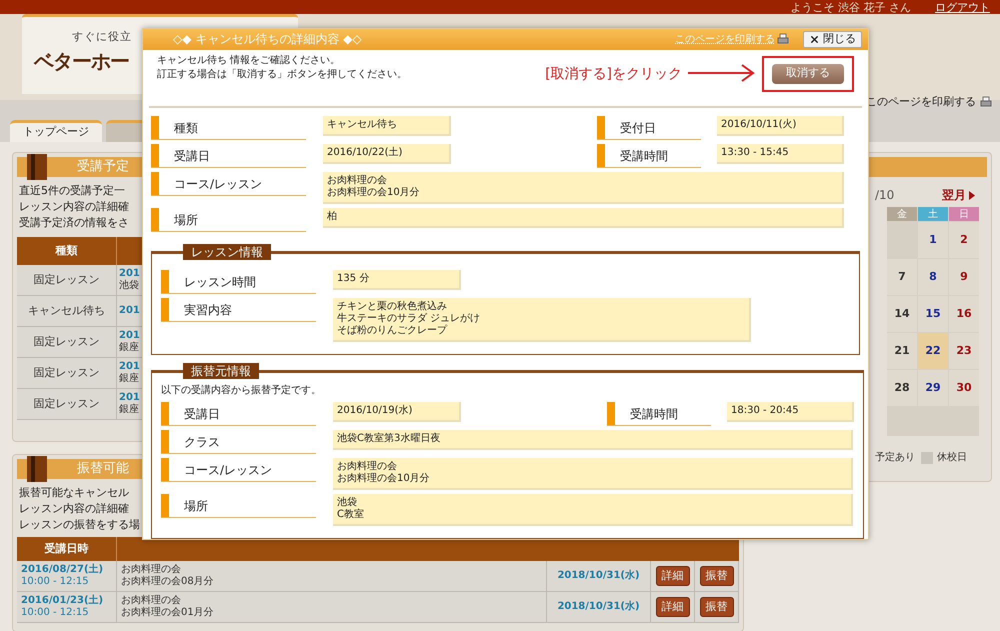 The image size is (1000, 631). Describe the element at coordinates (780, 154) in the screenshot. I see `field-value: 13:30 - 15:45` at that location.